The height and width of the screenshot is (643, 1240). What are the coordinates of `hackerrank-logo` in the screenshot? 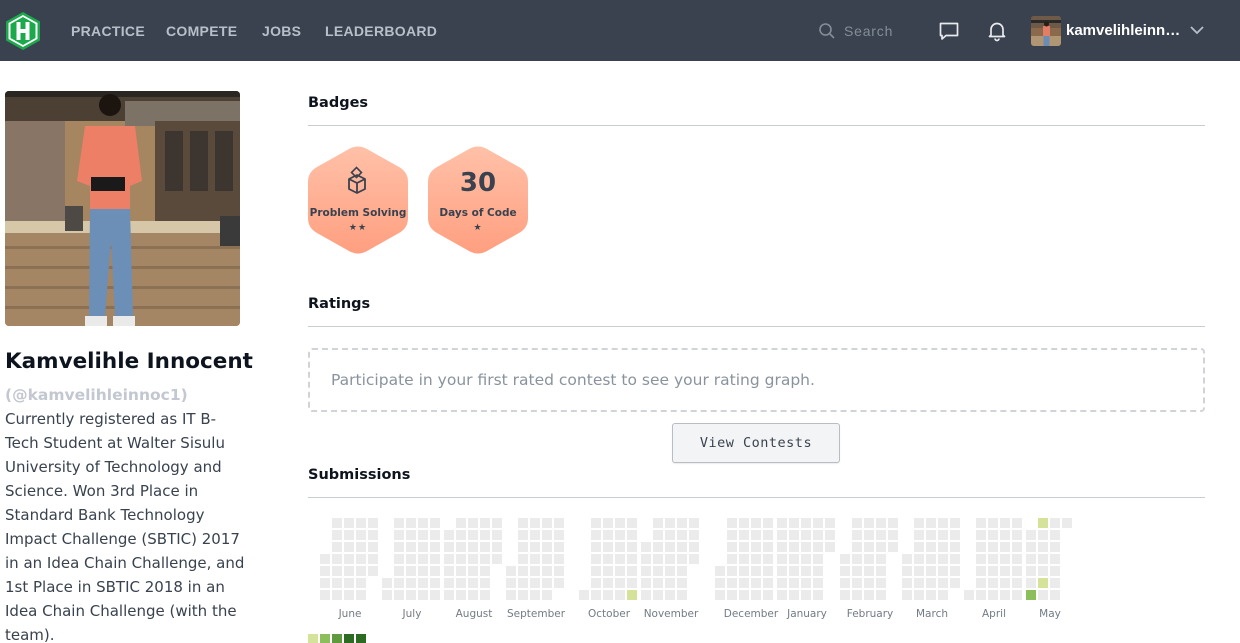 It's located at (23, 31).